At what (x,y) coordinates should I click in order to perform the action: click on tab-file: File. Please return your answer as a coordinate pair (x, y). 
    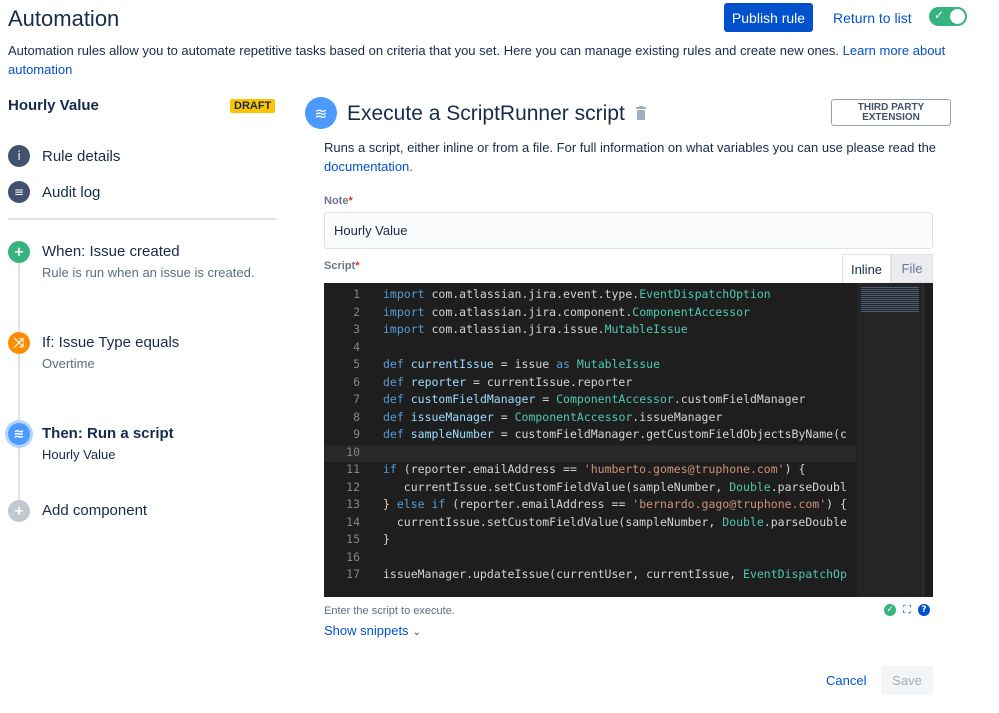
    Looking at the image, I should click on (912, 268).